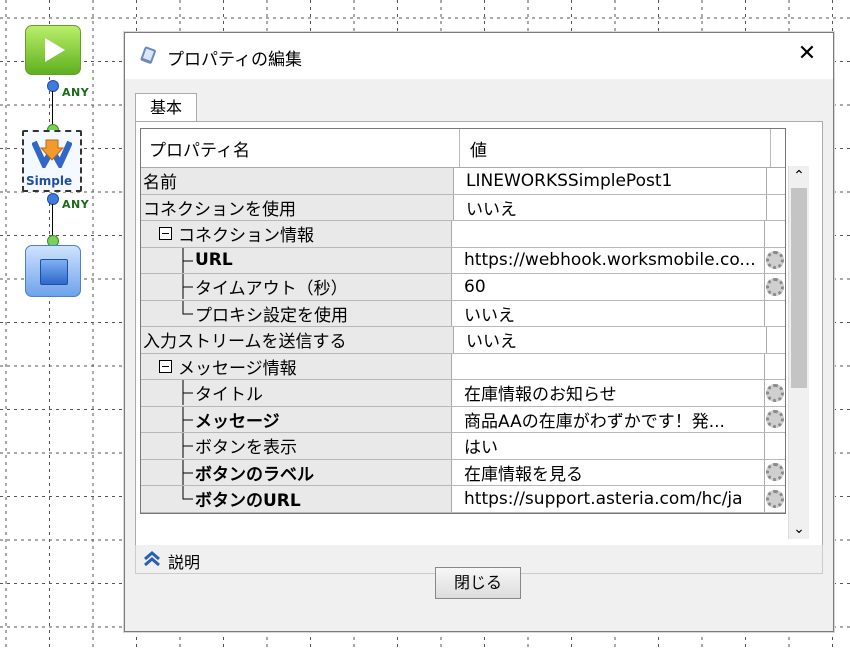 This screenshot has width=850, height=650. Describe the element at coordinates (296, 260) in the screenshot. I see `property-name-cell: URL` at that location.